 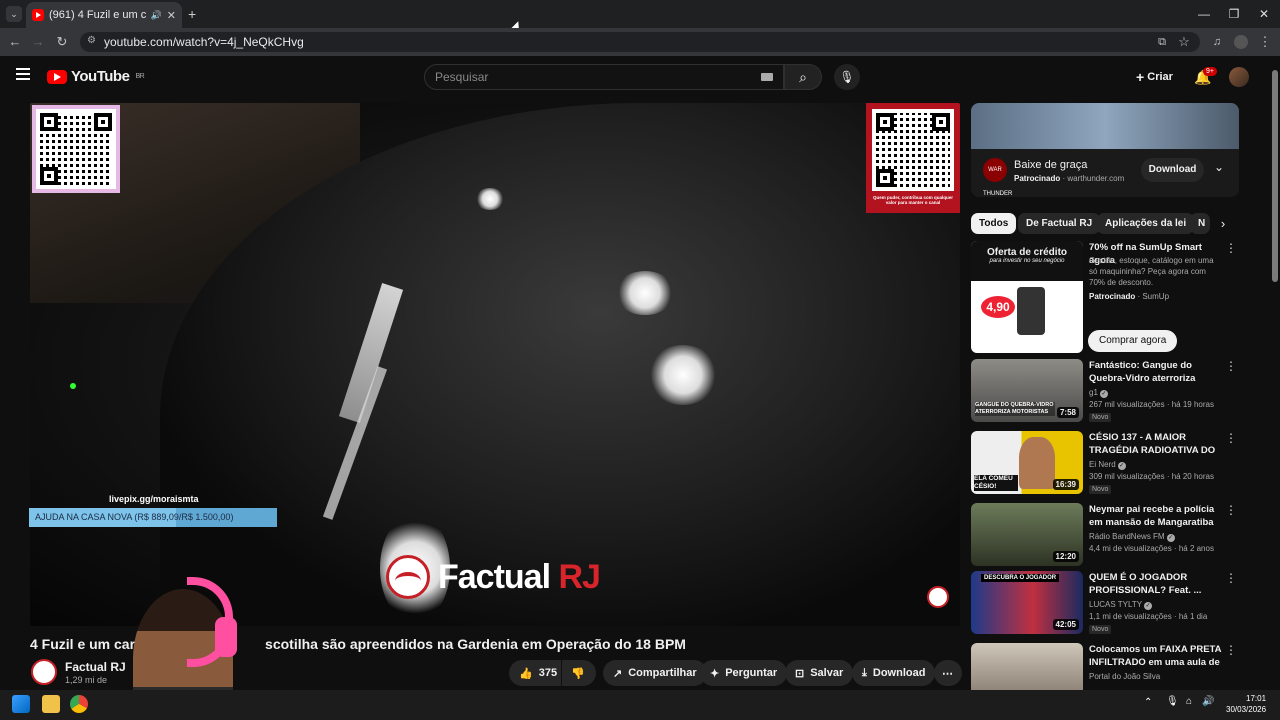 I want to click on like-button: 👍 375, so click(x=535, y=673).